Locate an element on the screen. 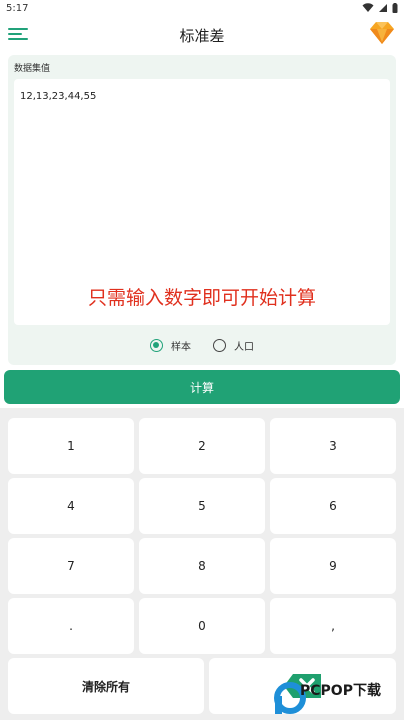 This screenshot has width=404, height=720. mode-radio-group: 样本 人口 is located at coordinates (202, 345).